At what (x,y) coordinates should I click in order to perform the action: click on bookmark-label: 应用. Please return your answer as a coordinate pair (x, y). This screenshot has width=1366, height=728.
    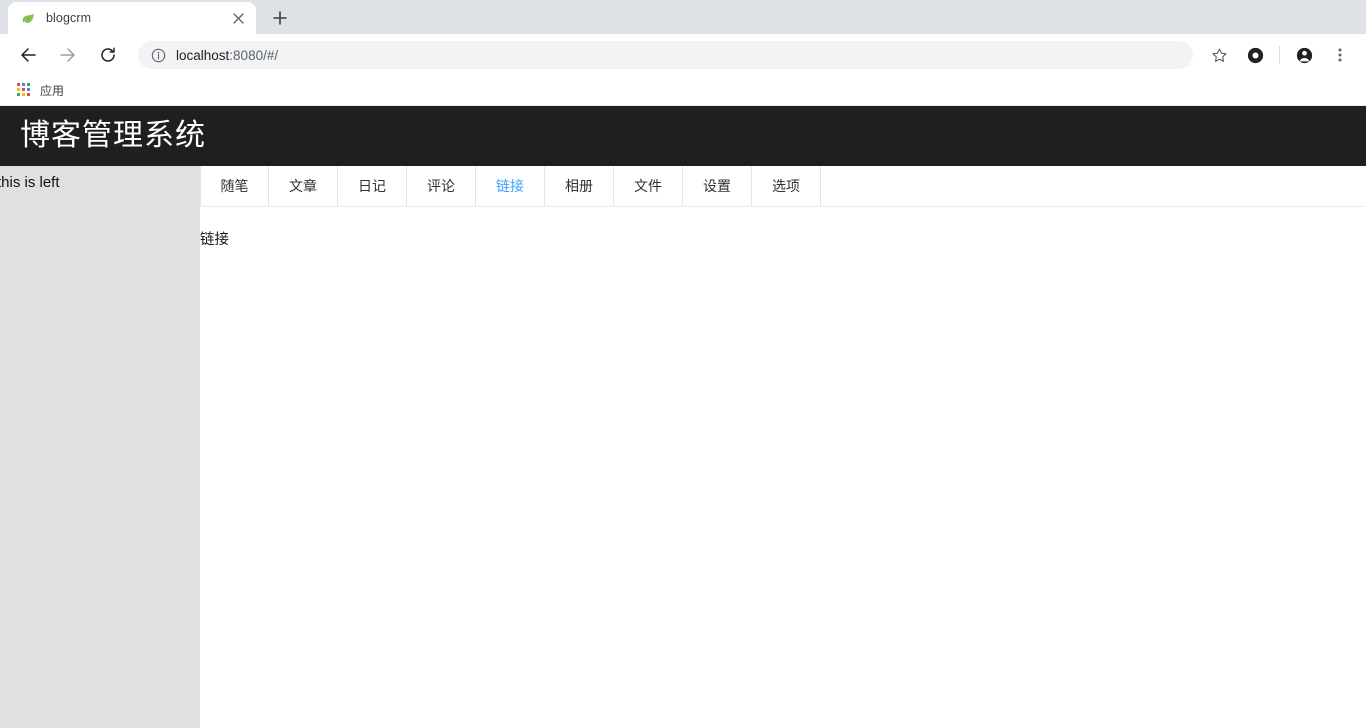
    Looking at the image, I should click on (52, 91).